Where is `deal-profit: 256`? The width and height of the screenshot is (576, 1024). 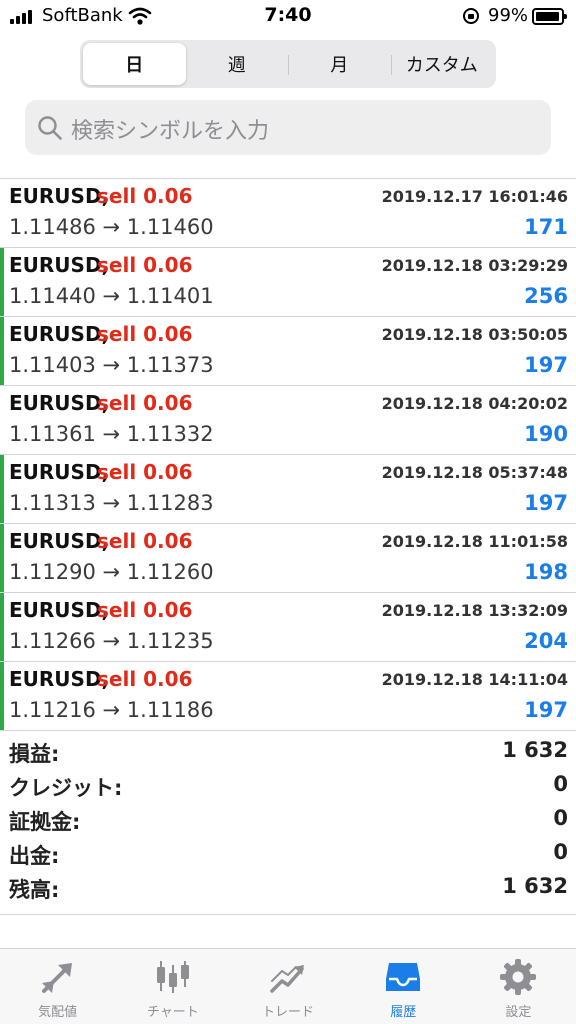 deal-profit: 256 is located at coordinates (546, 296).